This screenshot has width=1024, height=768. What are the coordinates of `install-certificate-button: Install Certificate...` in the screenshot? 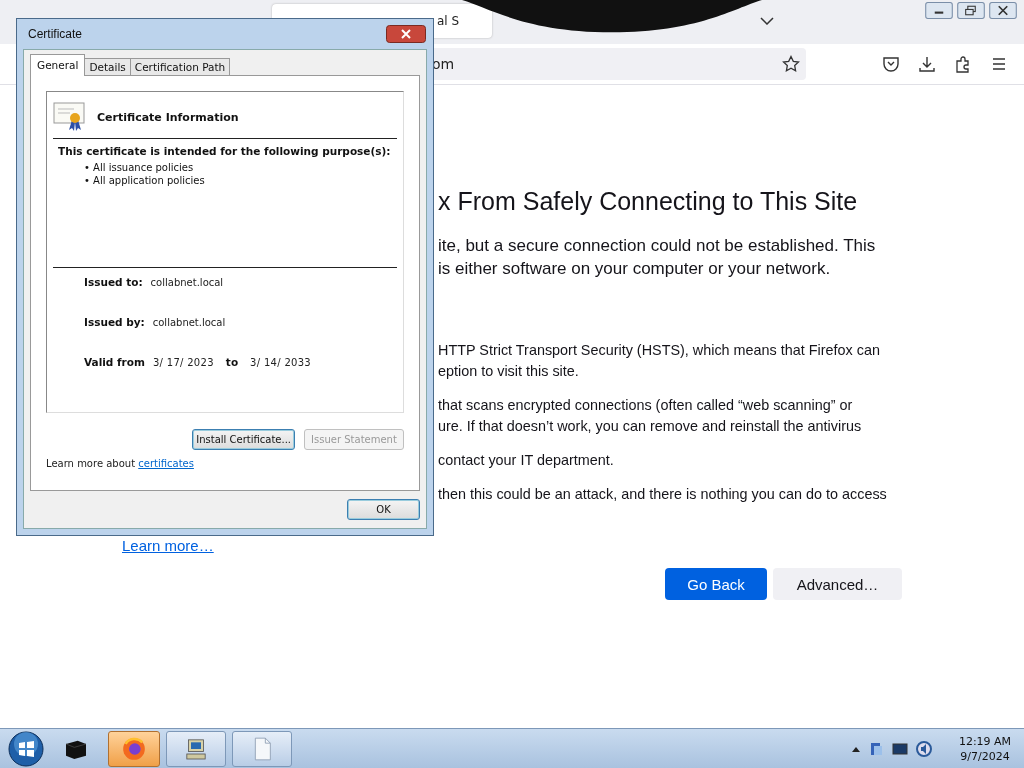 It's located at (243, 439).